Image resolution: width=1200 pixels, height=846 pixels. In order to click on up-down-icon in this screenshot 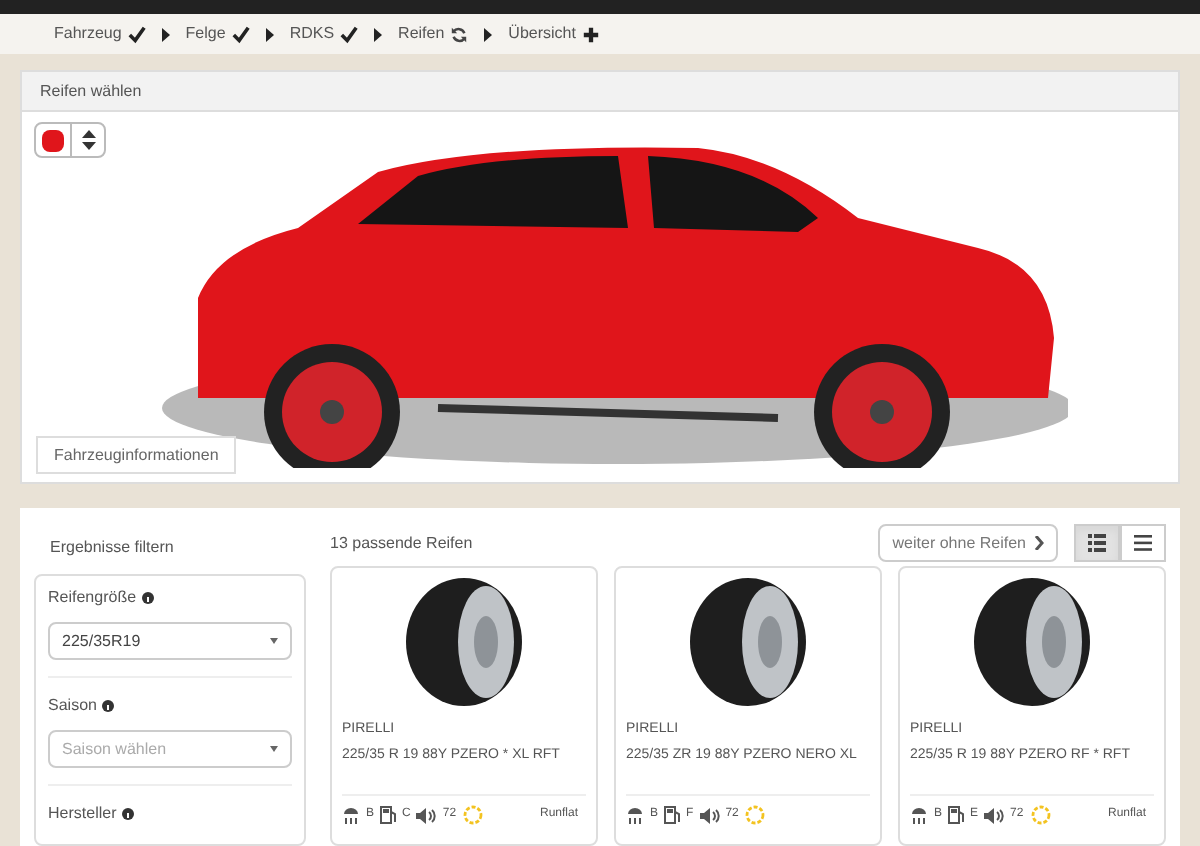, I will do `click(88, 140)`.